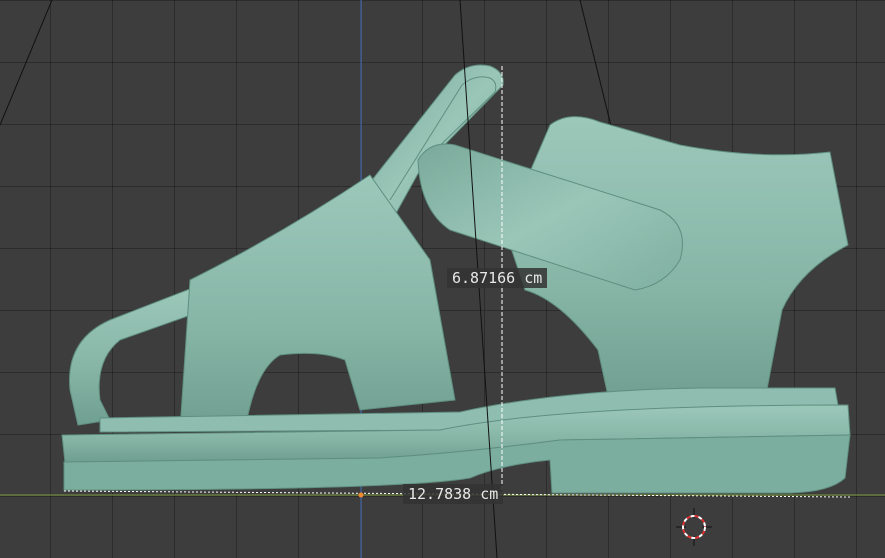  Describe the element at coordinates (596, 65) in the screenshot. I see `perspective-line-right` at that location.